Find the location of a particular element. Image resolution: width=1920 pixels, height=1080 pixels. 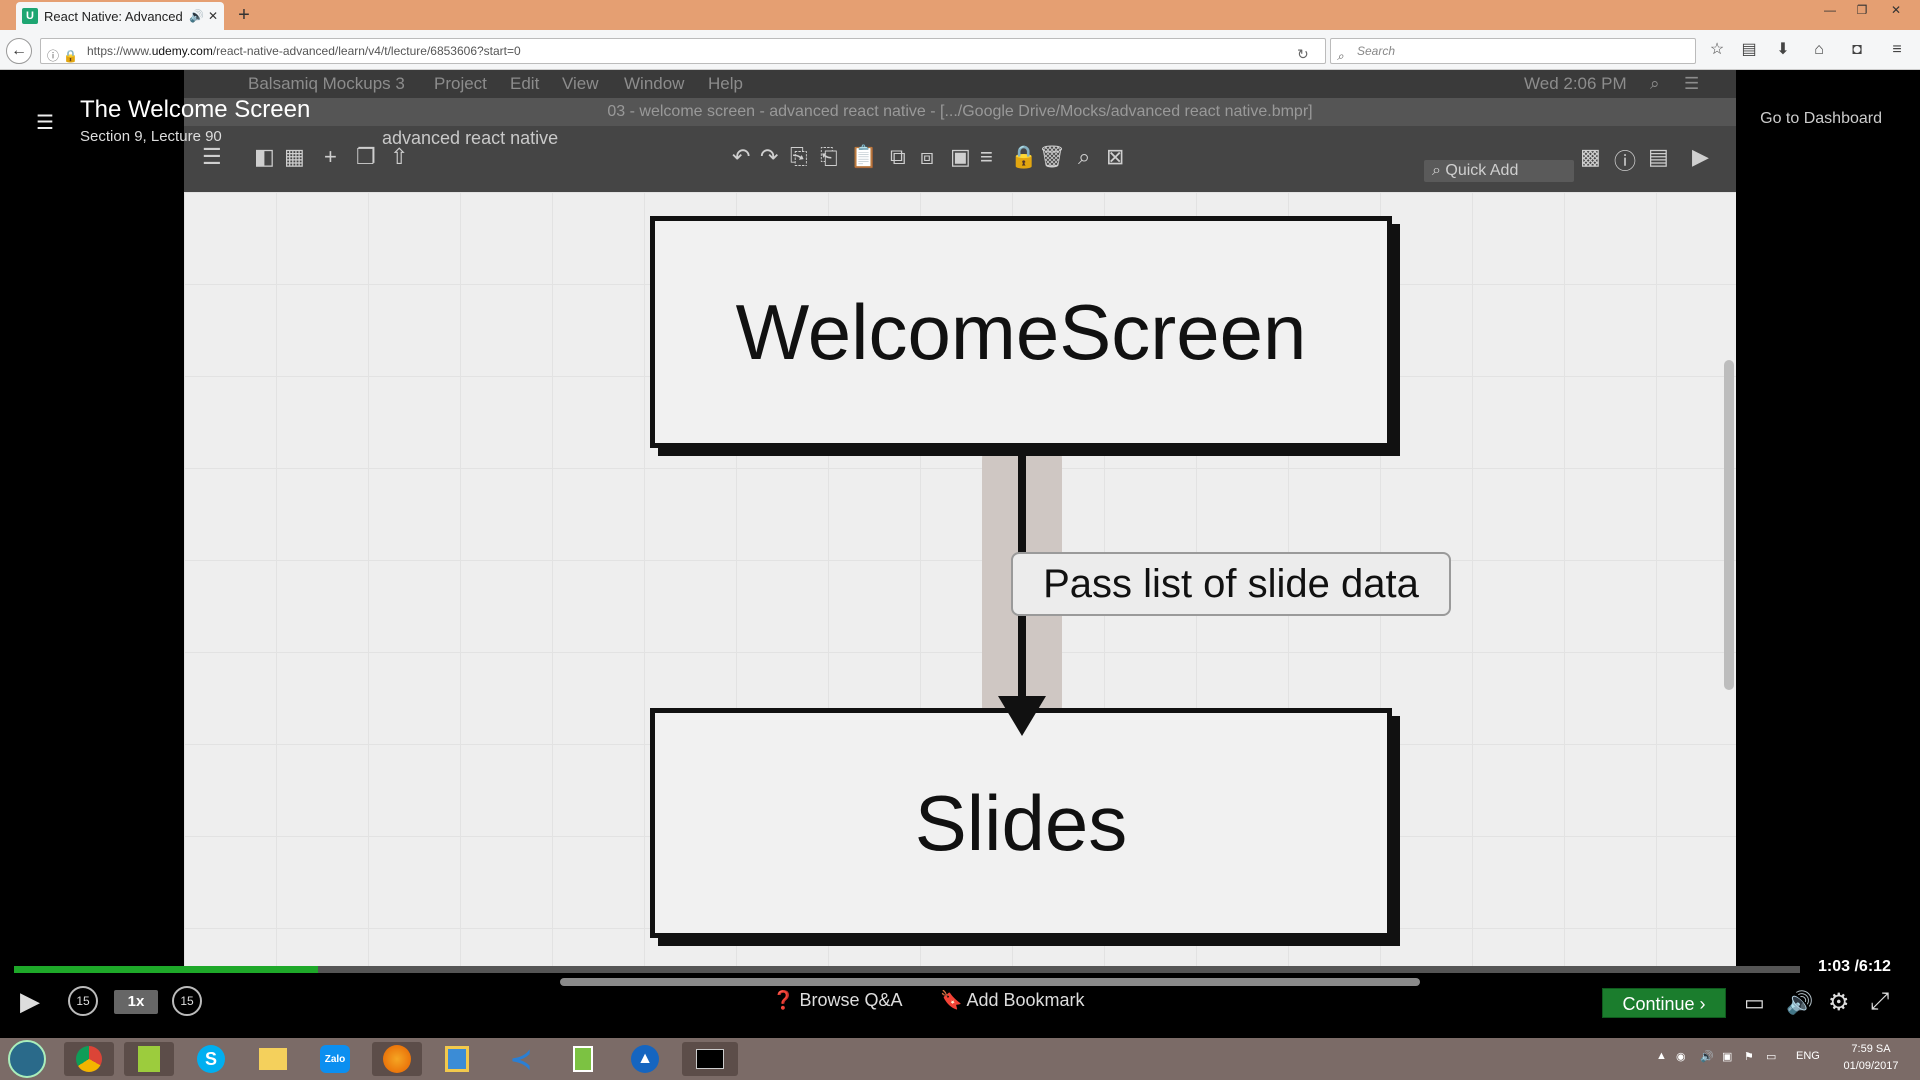

captions-icon: ▭ is located at coordinates (1754, 1003).